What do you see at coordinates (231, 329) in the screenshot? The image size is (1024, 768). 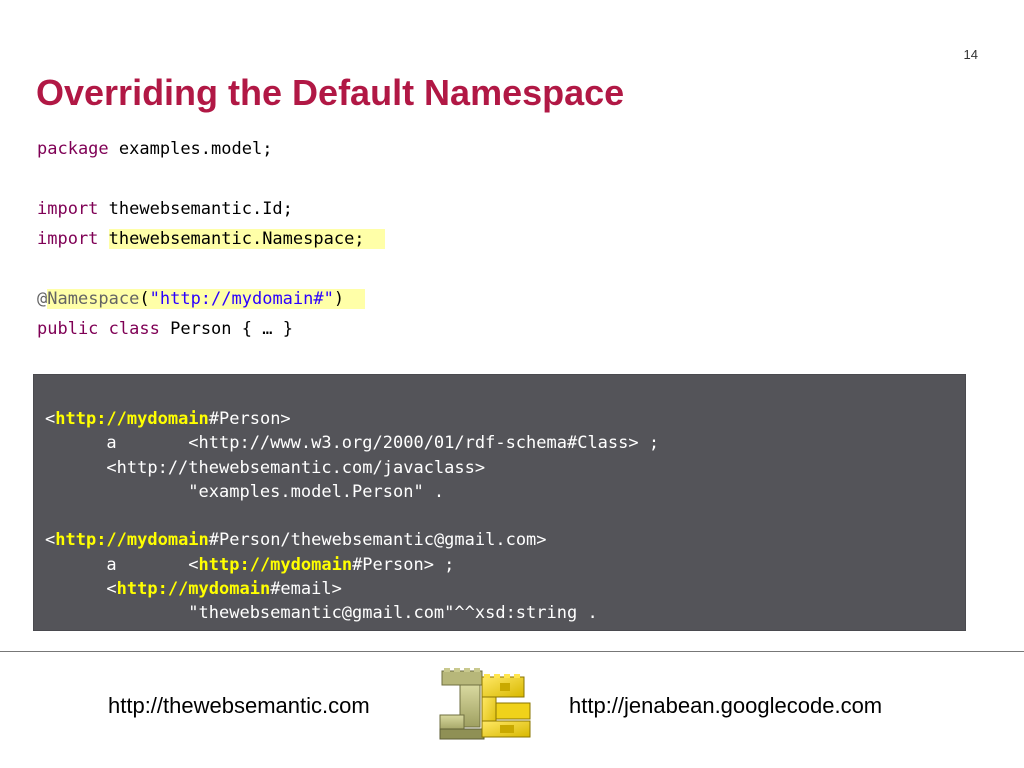 I see `class-declaration: Person { … }` at bounding box center [231, 329].